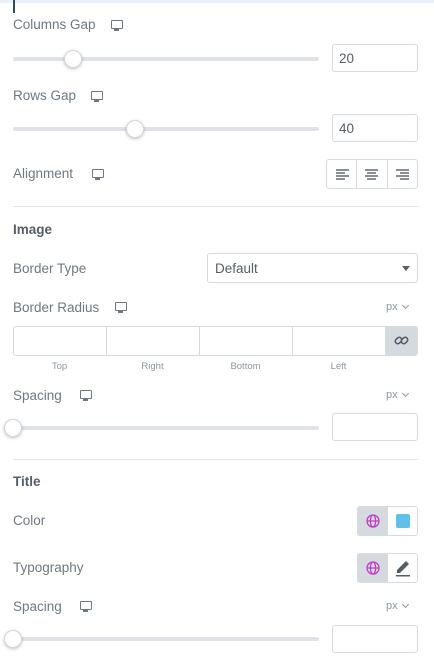  Describe the element at coordinates (312, 268) in the screenshot. I see `border-type-select: Default` at that location.